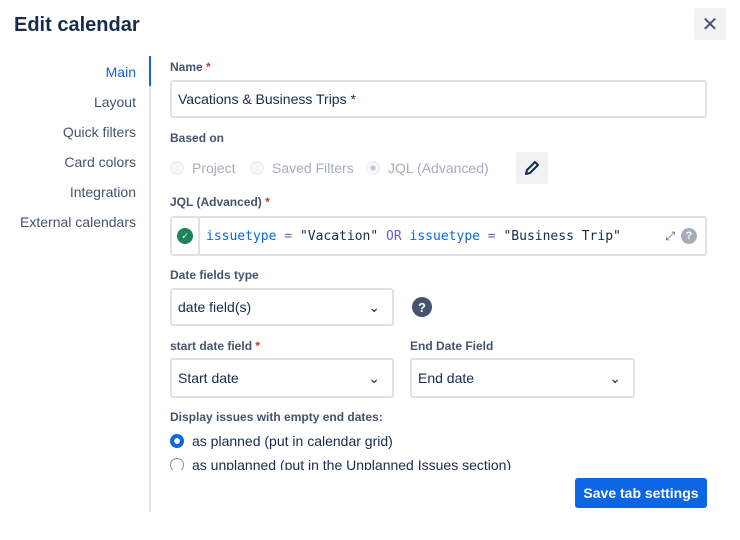  Describe the element at coordinates (452, 346) in the screenshot. I see `end-date-label: End Date Field` at that location.